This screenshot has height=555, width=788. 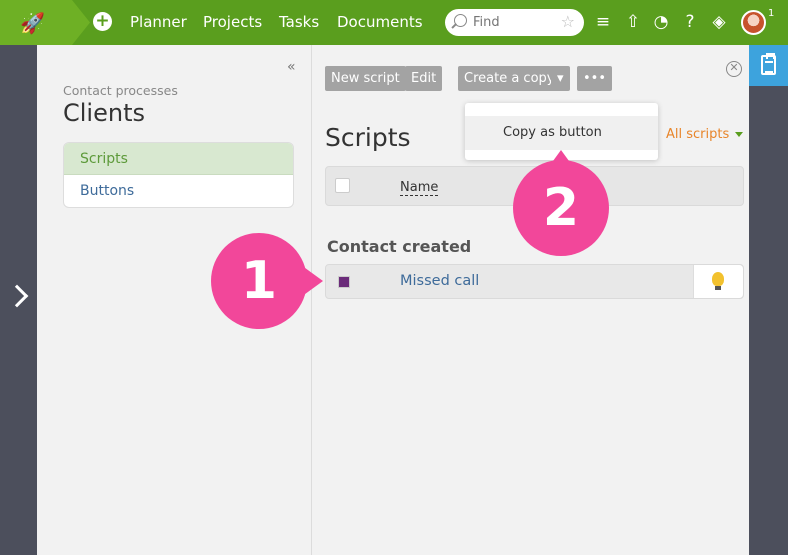 What do you see at coordinates (561, 208) in the screenshot?
I see `callout-number: 2` at bounding box center [561, 208].